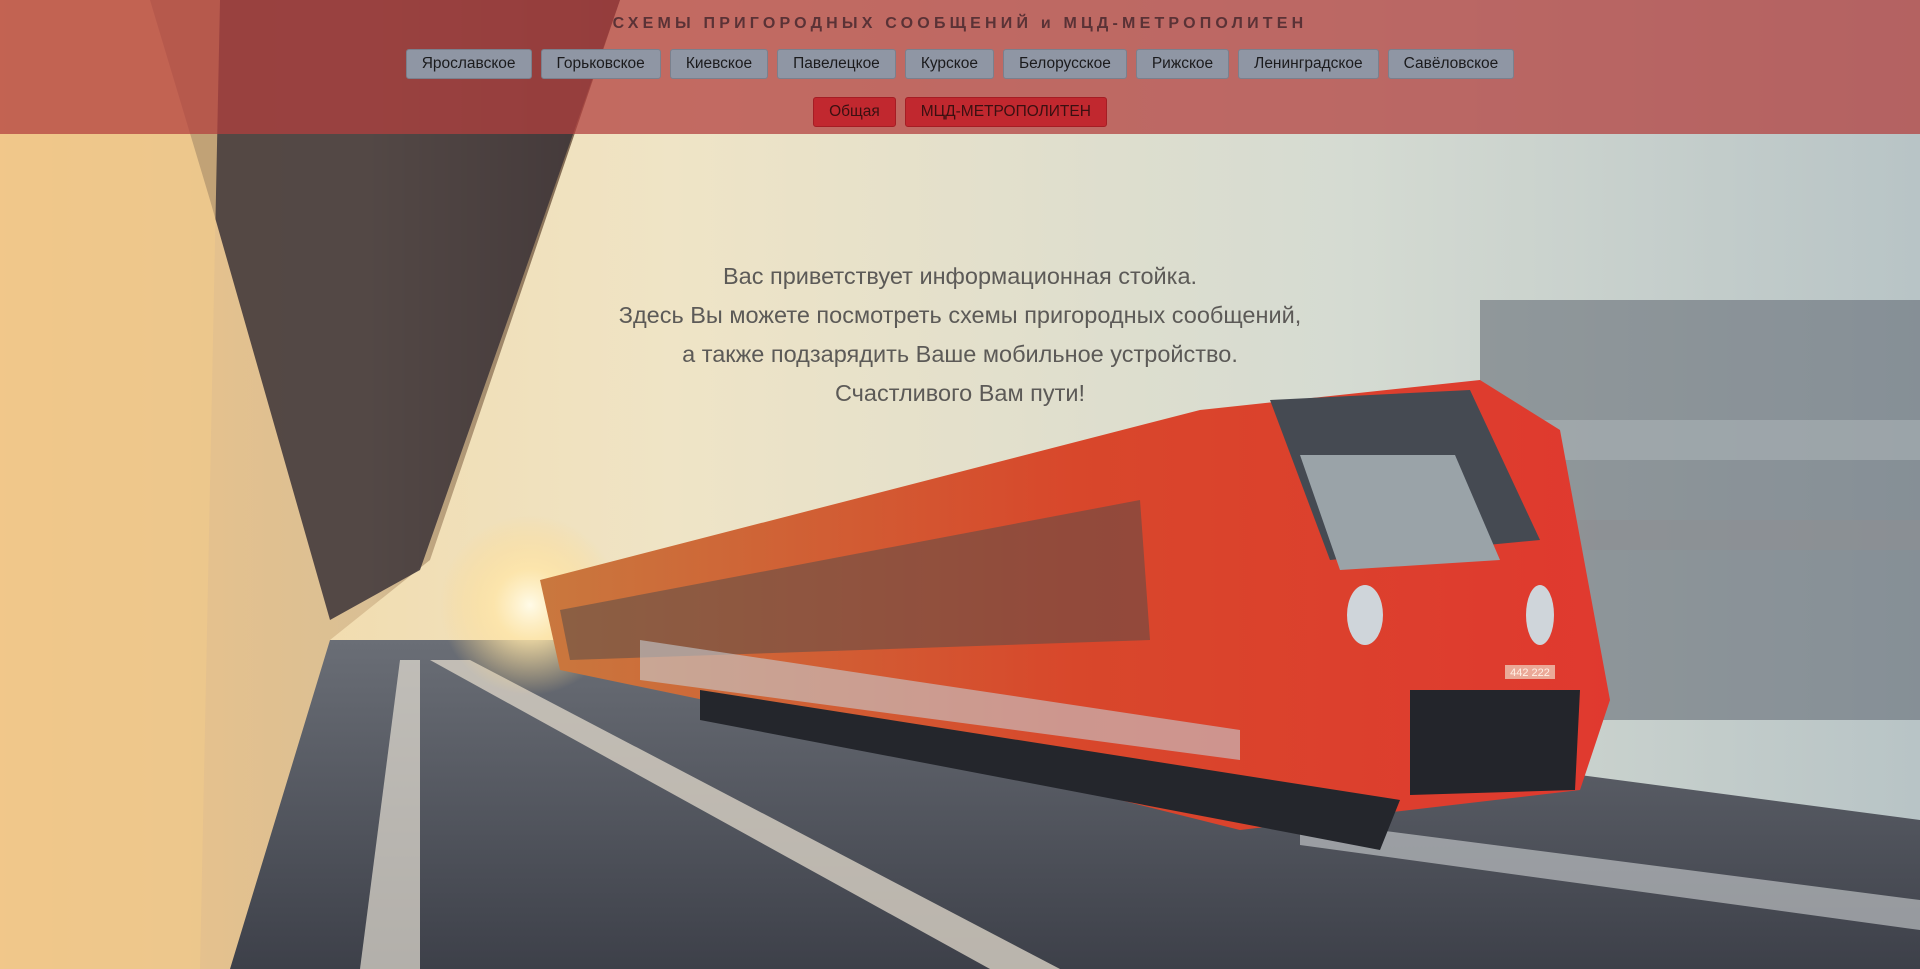 Image resolution: width=1920 pixels, height=969 pixels. Describe the element at coordinates (468, 64) in the screenshot. I see `nav-button-yaroslavskoe: Ярославское` at that location.